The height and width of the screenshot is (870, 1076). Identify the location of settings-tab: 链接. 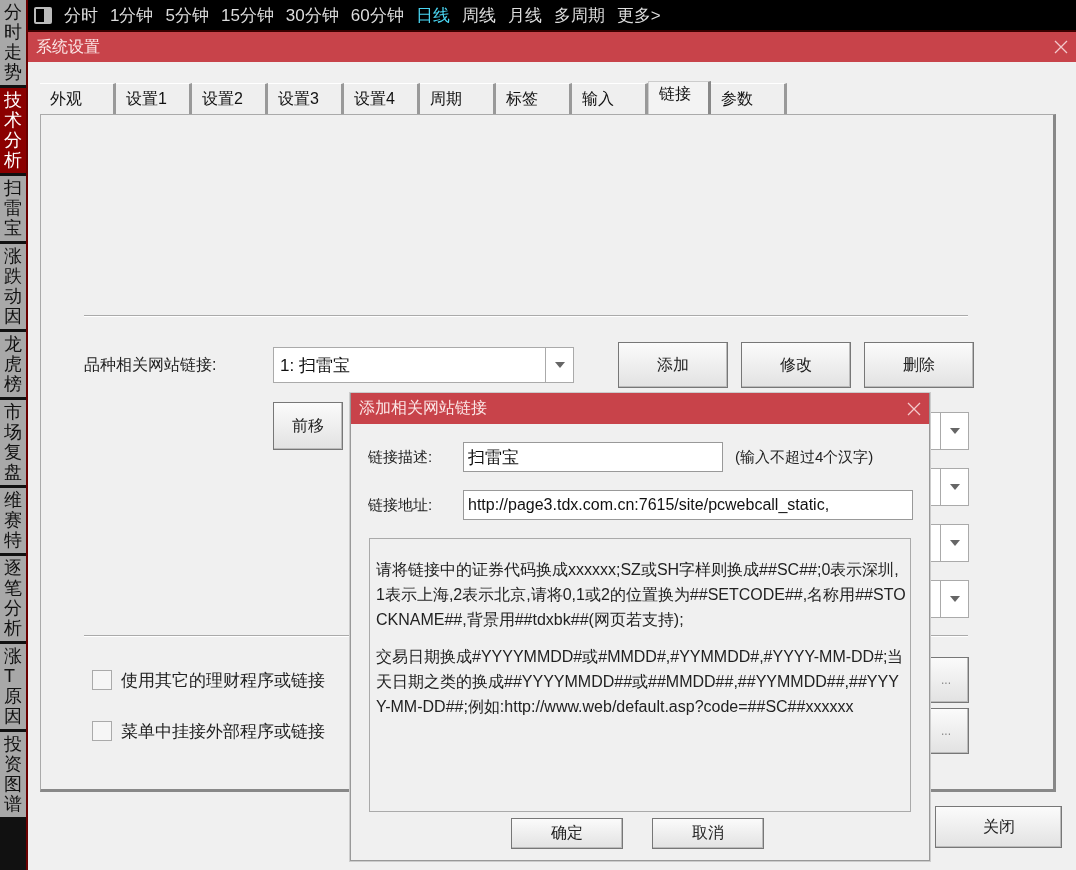
(679, 98).